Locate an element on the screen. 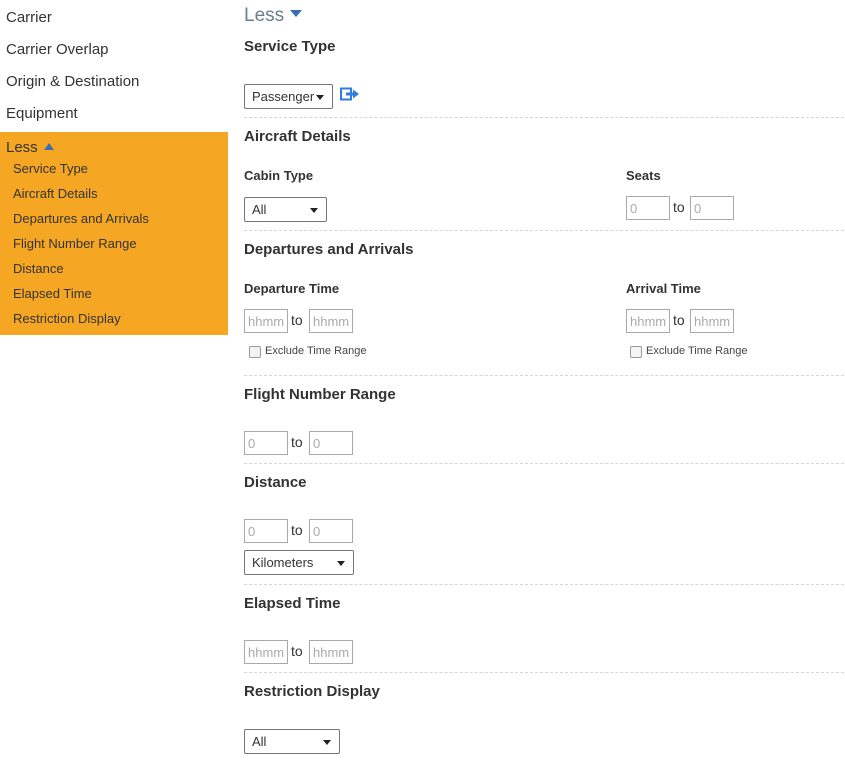 The height and width of the screenshot is (768, 845). service-type-title: Service Type is located at coordinates (290, 46).